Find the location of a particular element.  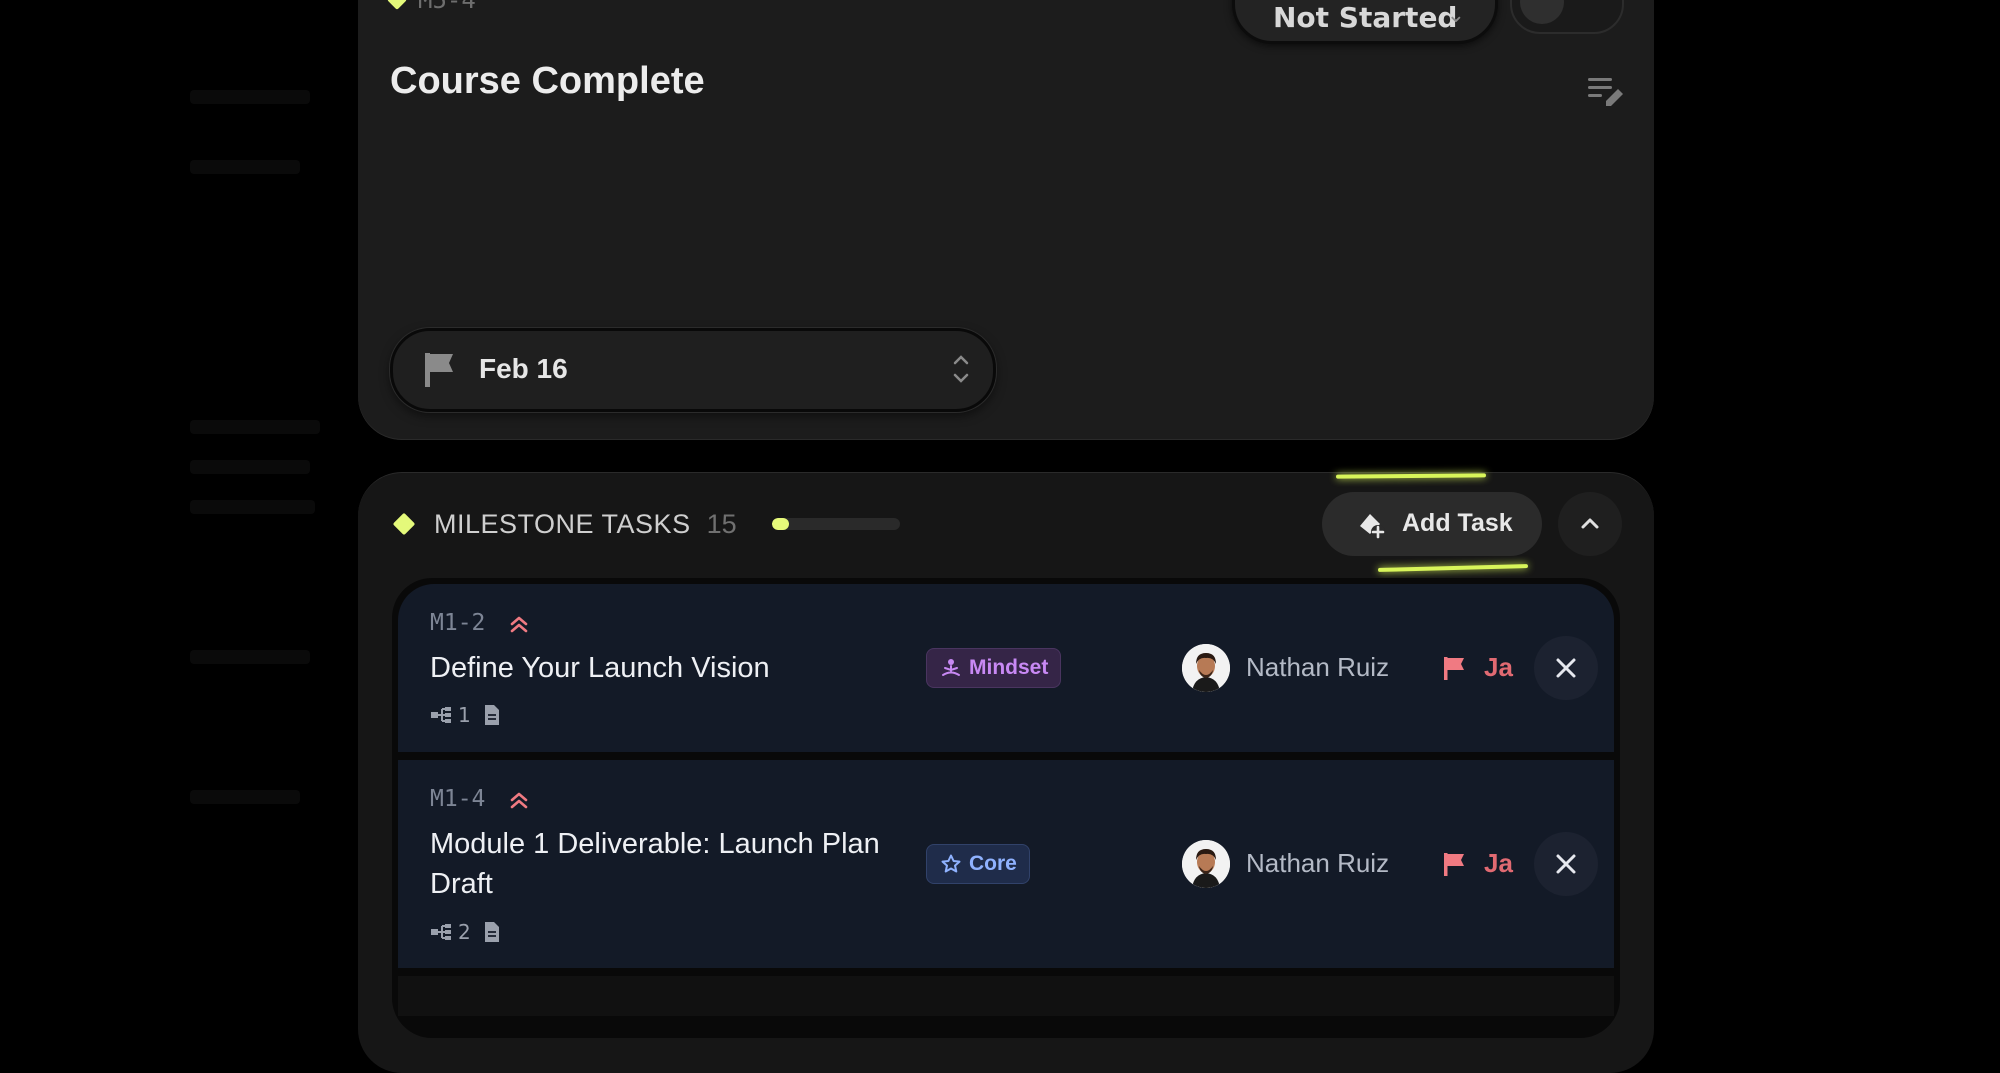

task-meta: 1 is located at coordinates (465, 715).